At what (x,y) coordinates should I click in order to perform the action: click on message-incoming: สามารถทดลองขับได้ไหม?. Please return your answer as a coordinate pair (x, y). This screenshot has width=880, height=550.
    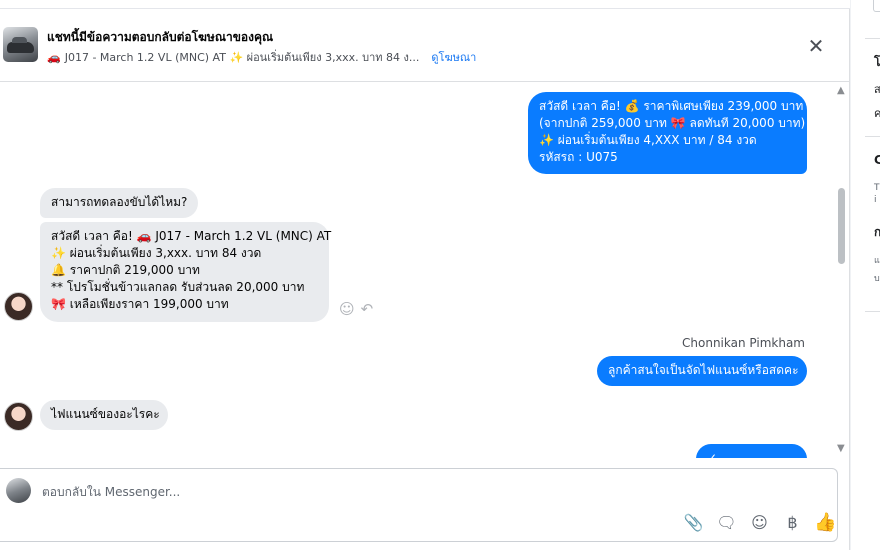
    Looking at the image, I should click on (119, 203).